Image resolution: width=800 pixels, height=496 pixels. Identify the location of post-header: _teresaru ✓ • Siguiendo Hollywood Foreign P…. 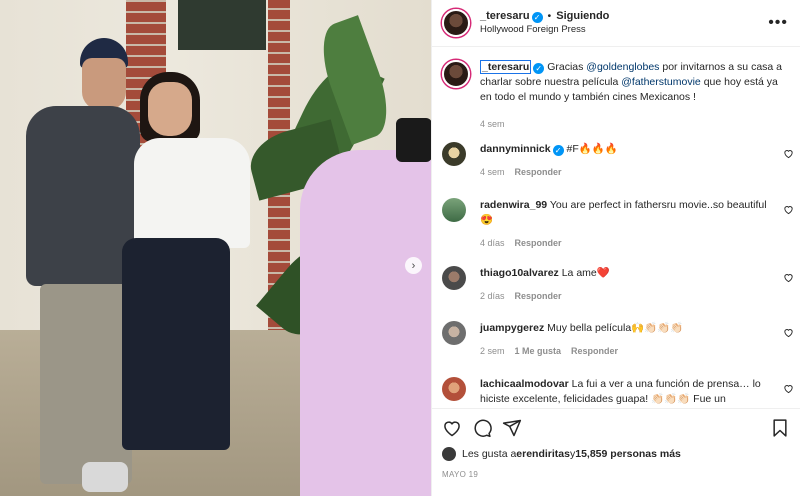
(616, 23).